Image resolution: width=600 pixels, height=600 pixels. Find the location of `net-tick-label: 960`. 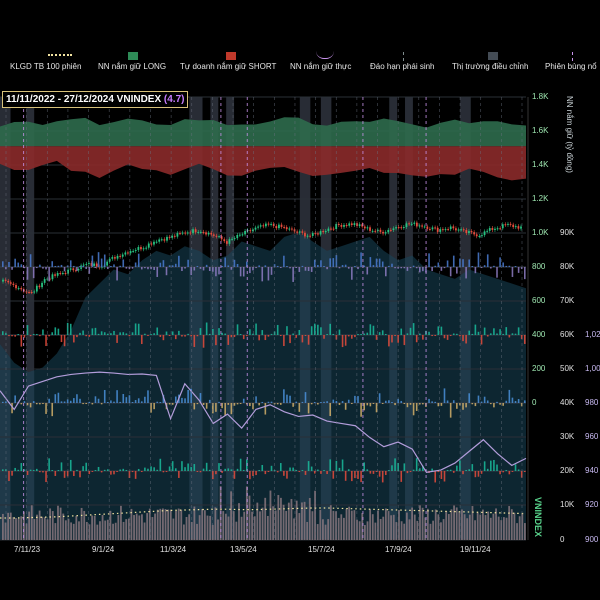

net-tick-label: 960 is located at coordinates (592, 436).